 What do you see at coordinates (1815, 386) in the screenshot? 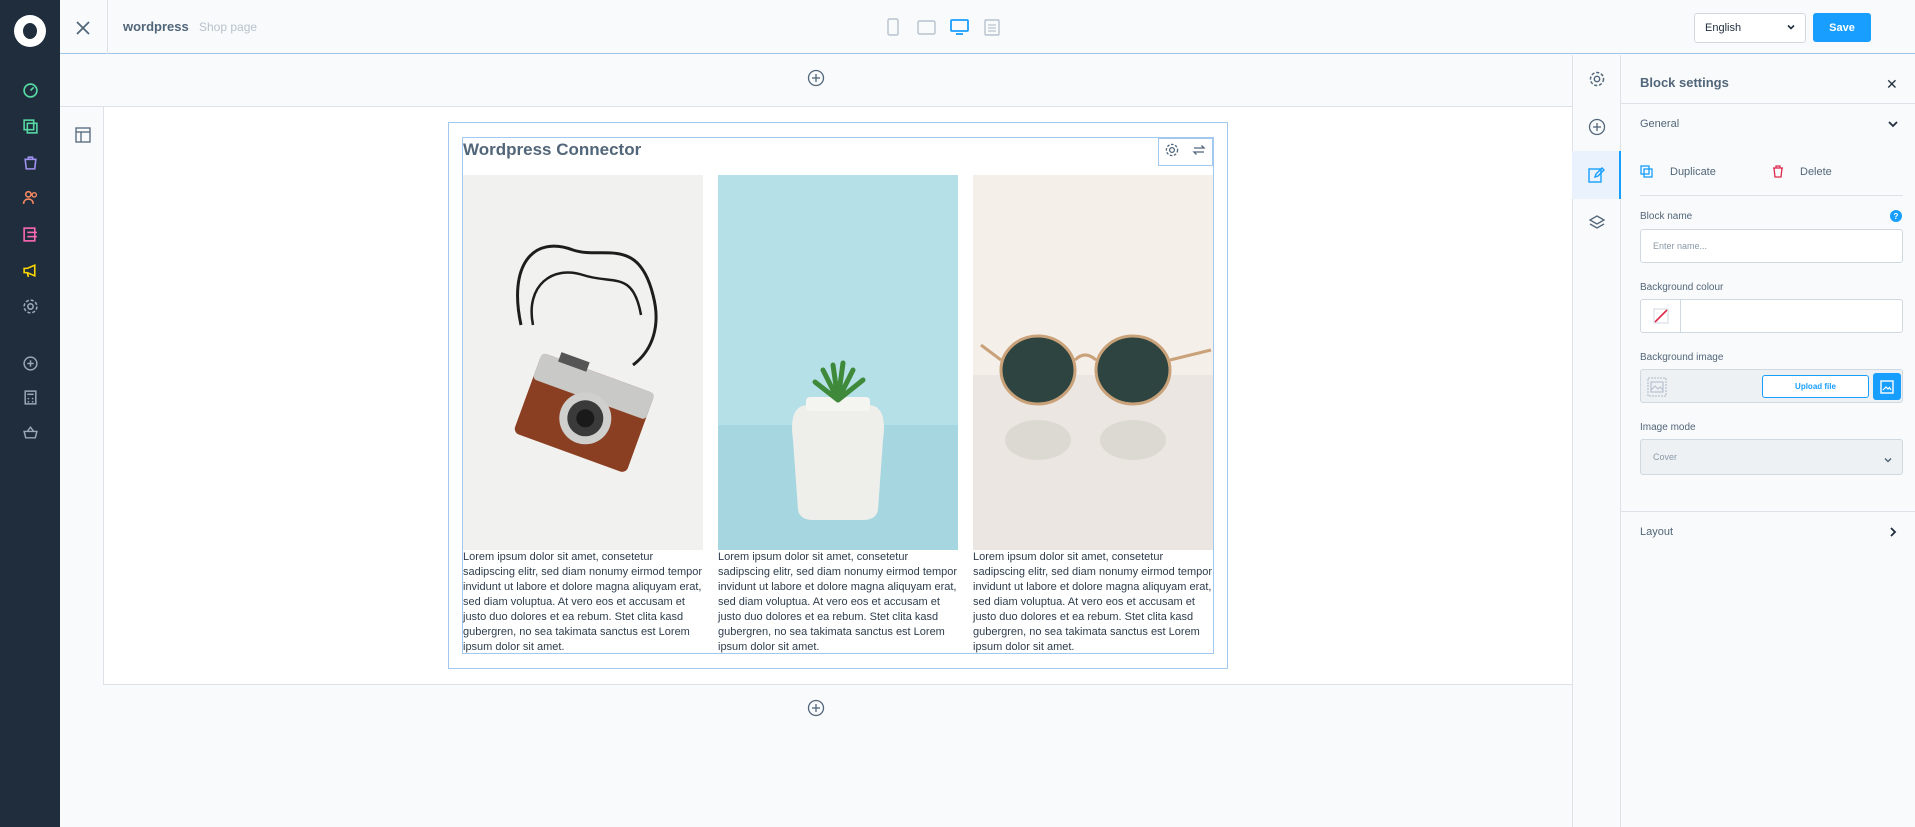
I see `upload-file-button: Upload file` at bounding box center [1815, 386].